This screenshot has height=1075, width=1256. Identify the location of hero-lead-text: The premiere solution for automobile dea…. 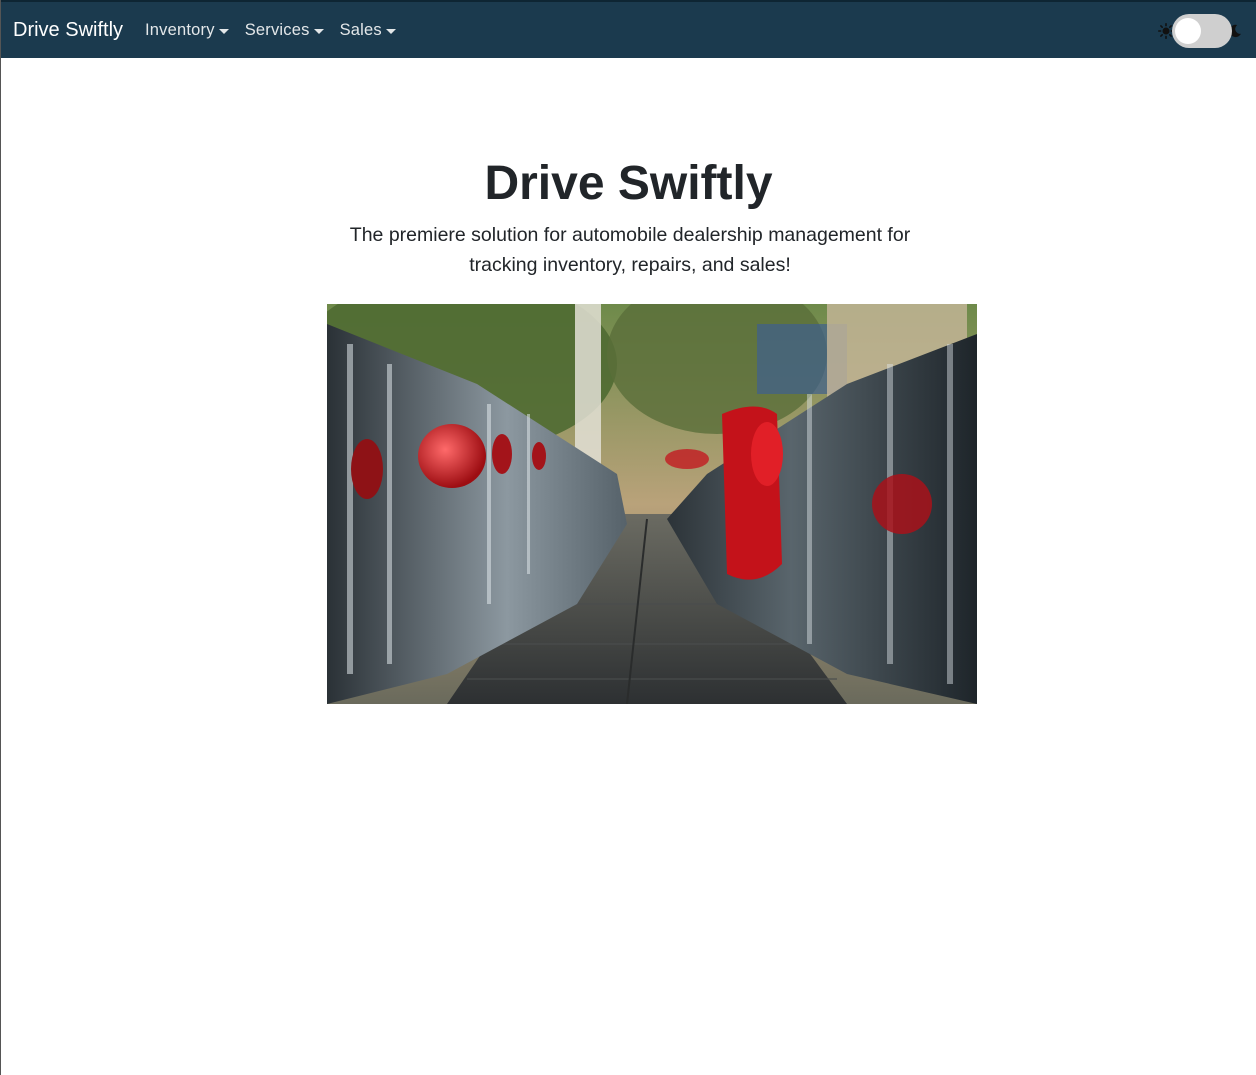
(630, 250).